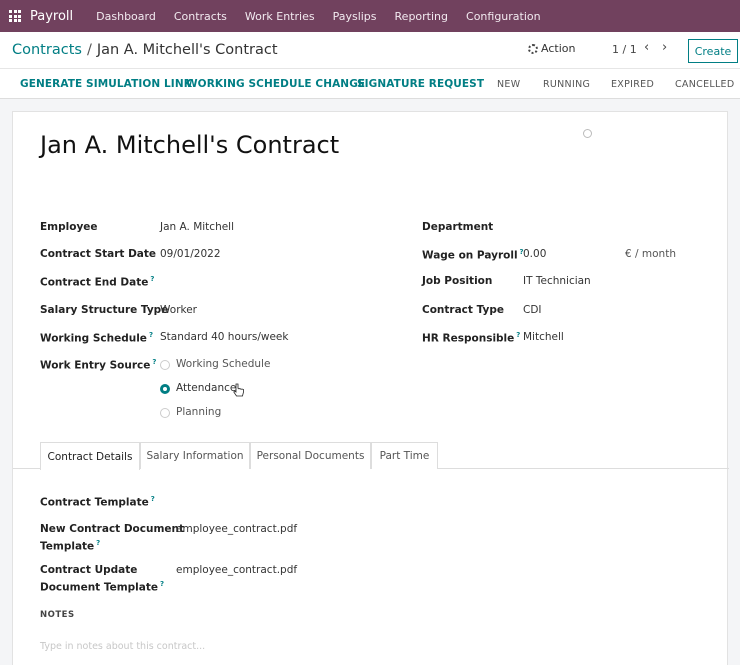 The image size is (740, 665). What do you see at coordinates (236, 570) in the screenshot?
I see `contract-update-doc-field: employee_contract.pdf` at bounding box center [236, 570].